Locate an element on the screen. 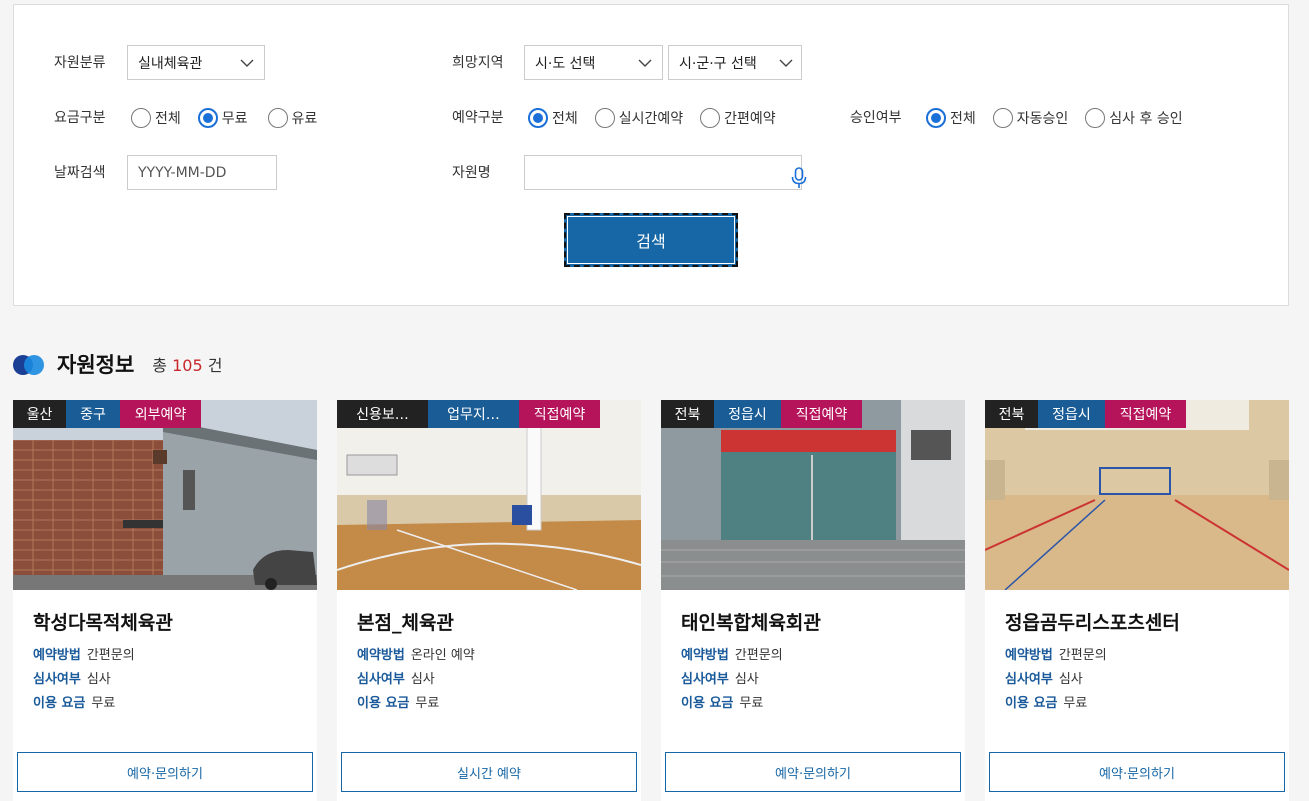  section-header: 자원정보 총 105 건 is located at coordinates (117, 364).